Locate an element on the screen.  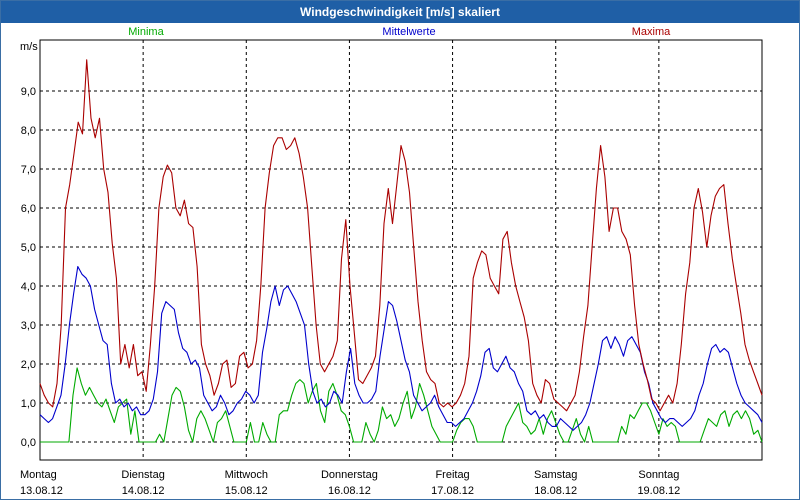
x-tick-label-date: 19.08.12 is located at coordinates (658, 491).